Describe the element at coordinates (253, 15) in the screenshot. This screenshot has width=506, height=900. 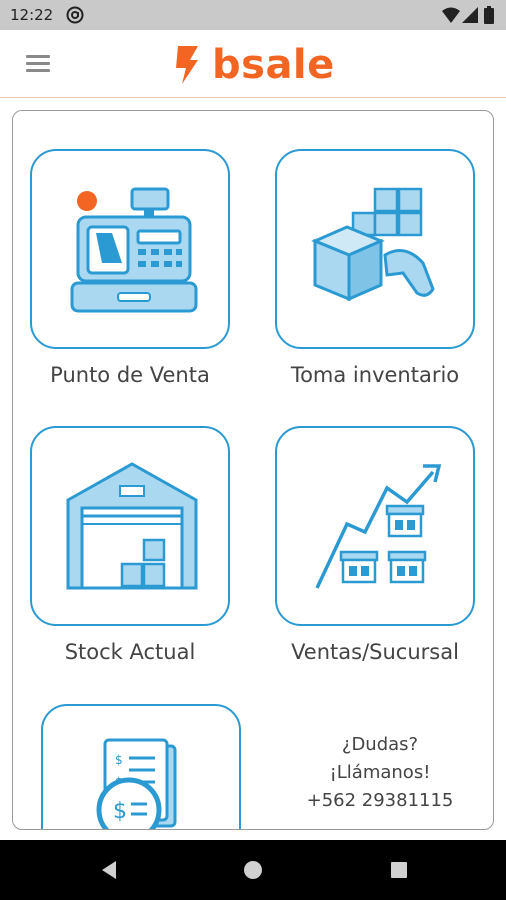
I see `status-bar: 12:22` at that location.